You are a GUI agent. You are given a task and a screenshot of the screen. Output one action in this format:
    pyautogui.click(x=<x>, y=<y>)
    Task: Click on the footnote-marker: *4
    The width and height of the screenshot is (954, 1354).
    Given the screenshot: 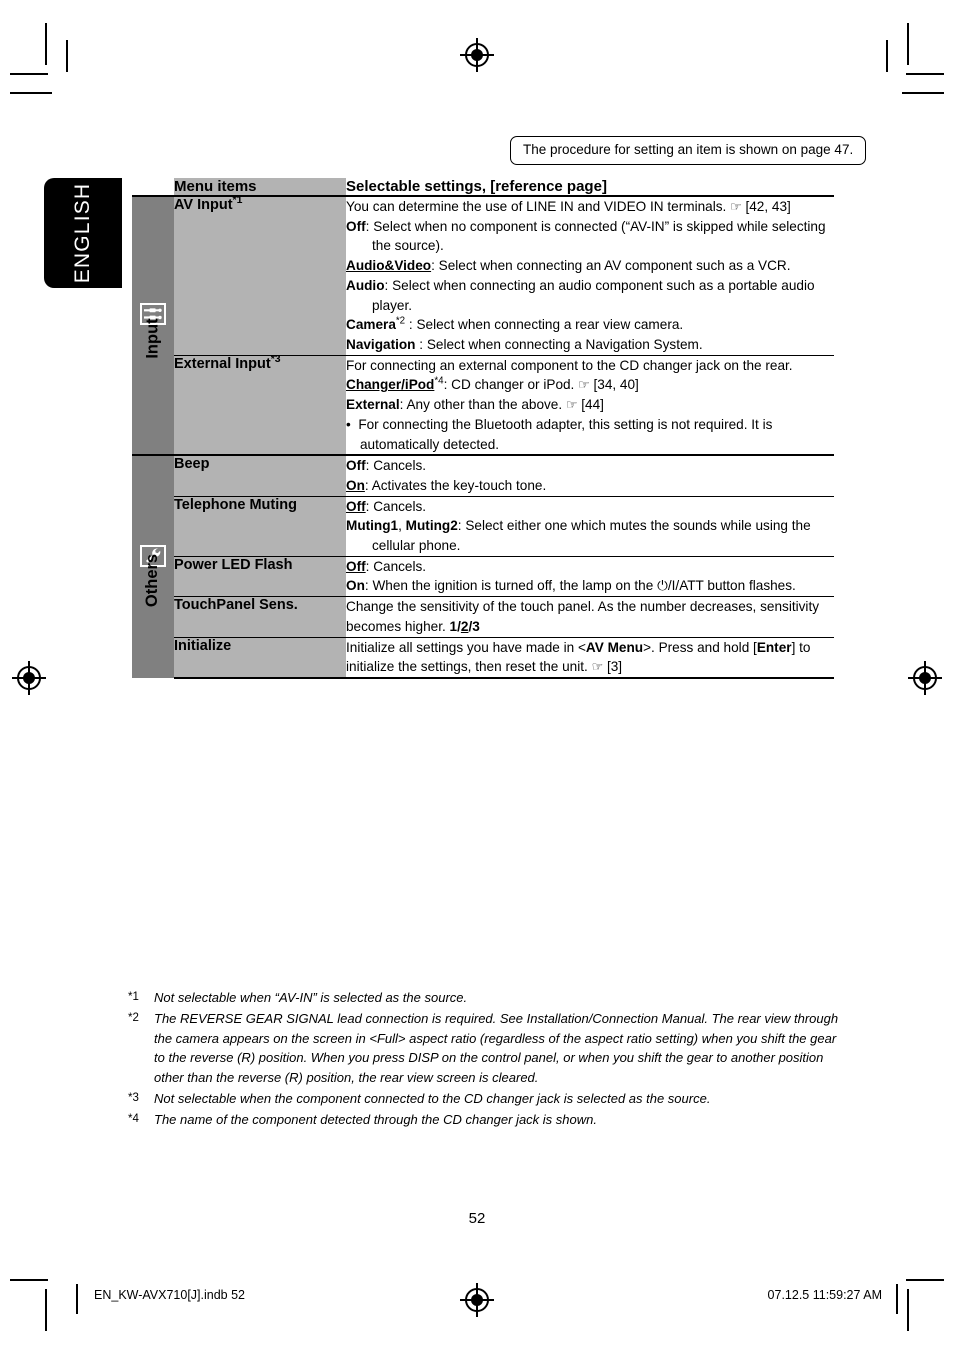 What is the action you would take?
    pyautogui.click(x=133, y=1118)
    